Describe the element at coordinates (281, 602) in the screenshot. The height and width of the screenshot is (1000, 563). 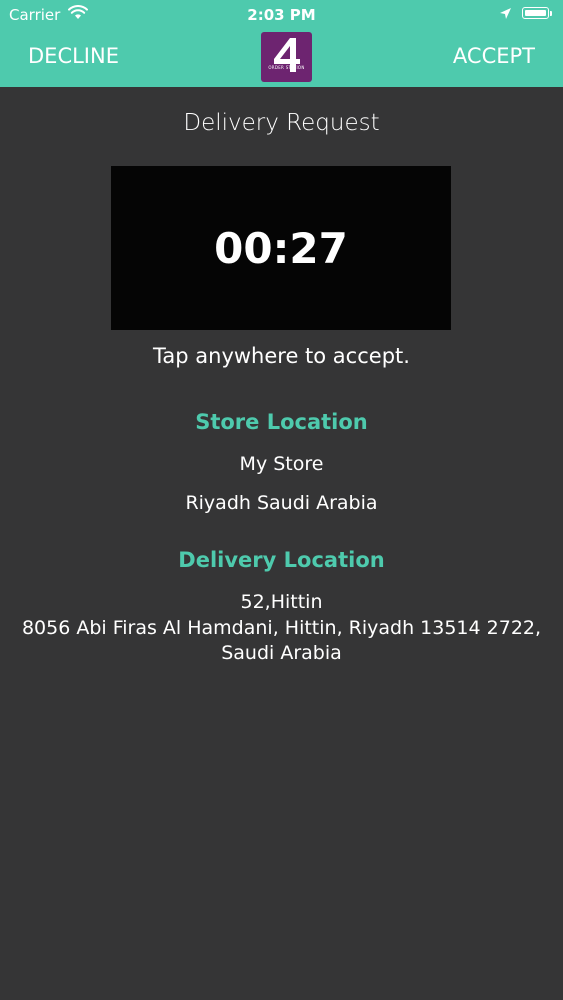
I see `delivery-address-line-1: 52,Hittin` at that location.